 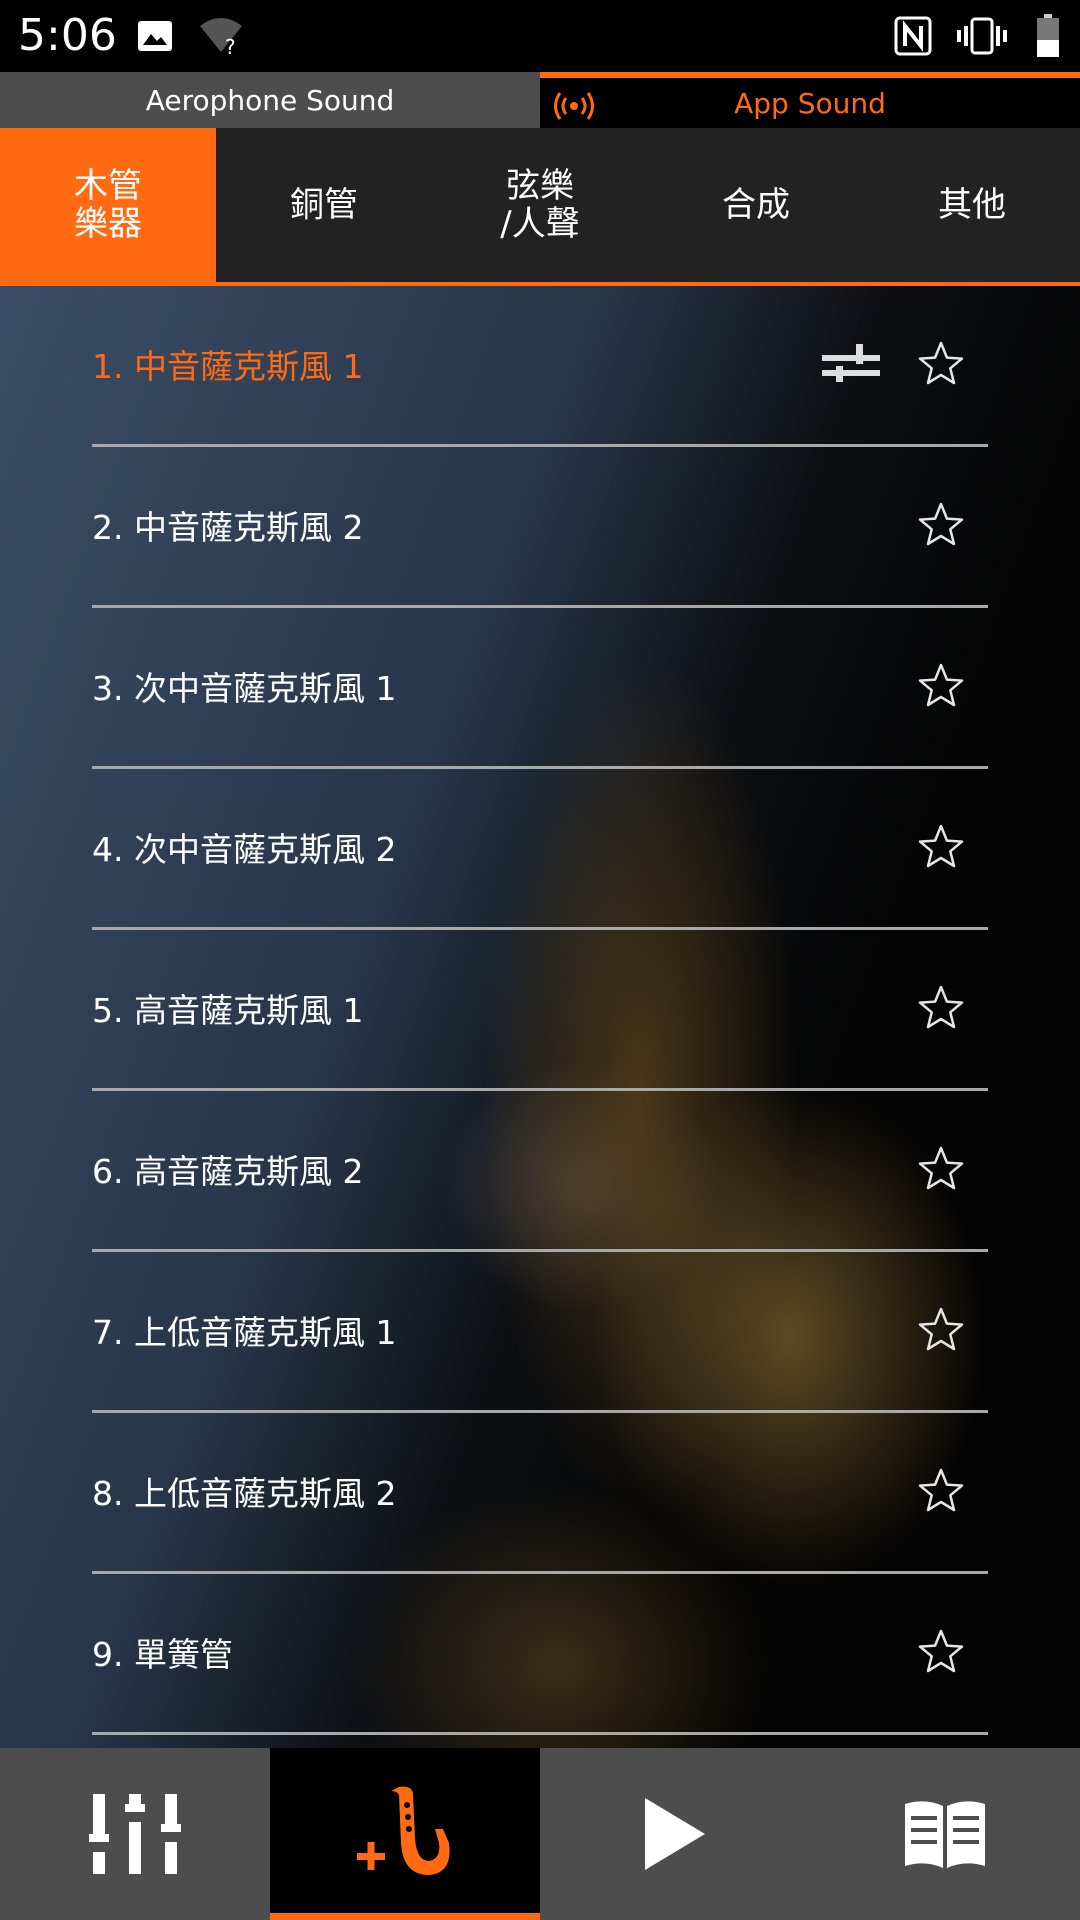 I want to click on status-bar: 5:06 ?, so click(x=540, y=36).